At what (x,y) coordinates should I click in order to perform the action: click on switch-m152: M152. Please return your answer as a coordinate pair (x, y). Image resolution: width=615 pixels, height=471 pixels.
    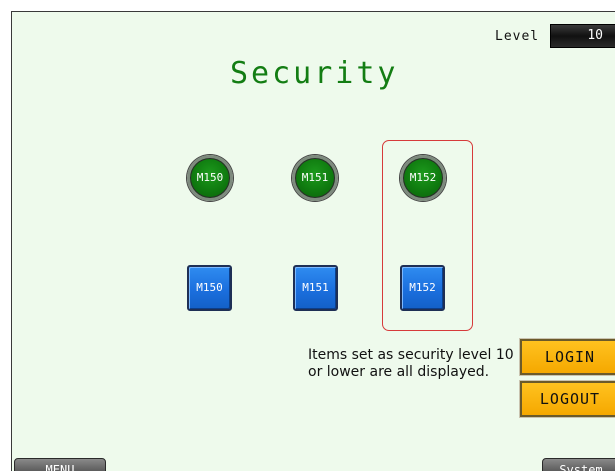
    Looking at the image, I should click on (422, 288).